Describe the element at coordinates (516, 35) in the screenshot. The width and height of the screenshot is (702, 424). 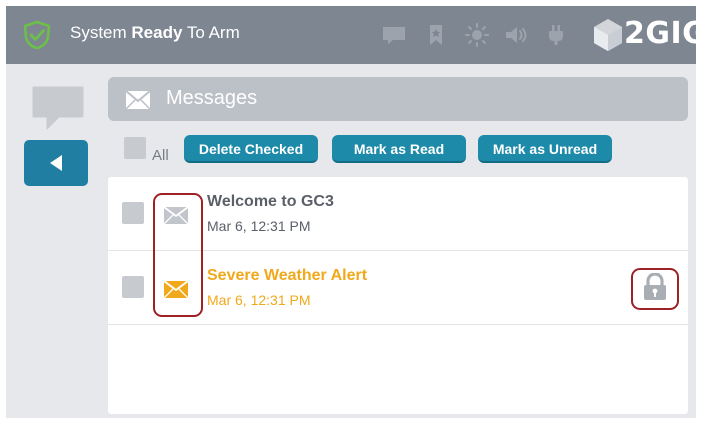
I see `volume-icon` at that location.